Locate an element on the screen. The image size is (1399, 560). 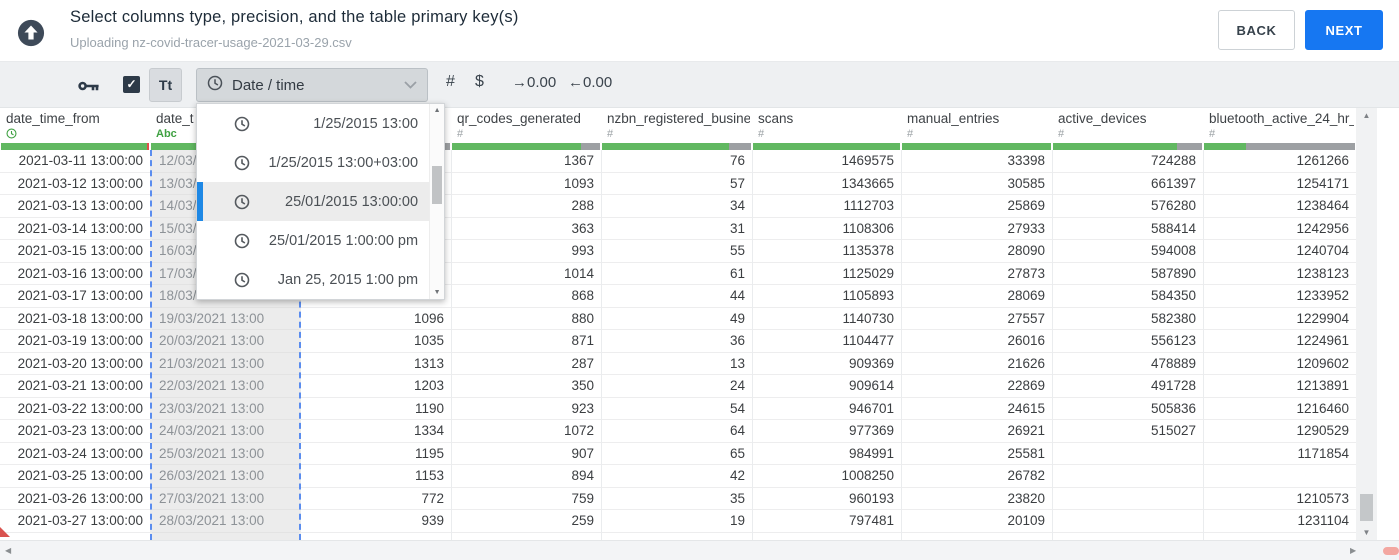
decrease-decimals-button: ←0.00 is located at coordinates (590, 82).